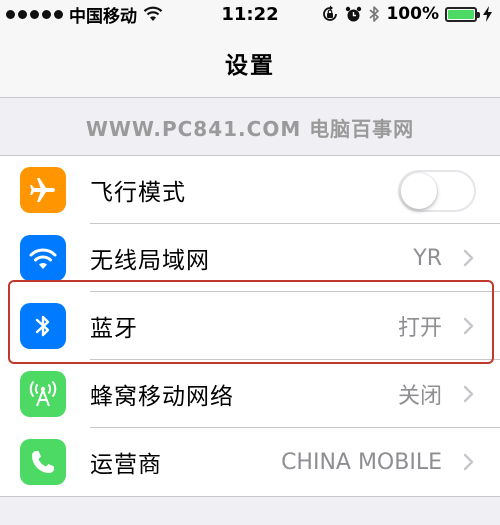 This screenshot has height=525, width=500. Describe the element at coordinates (374, 14) in the screenshot. I see `bluetooth-status-icon` at that location.